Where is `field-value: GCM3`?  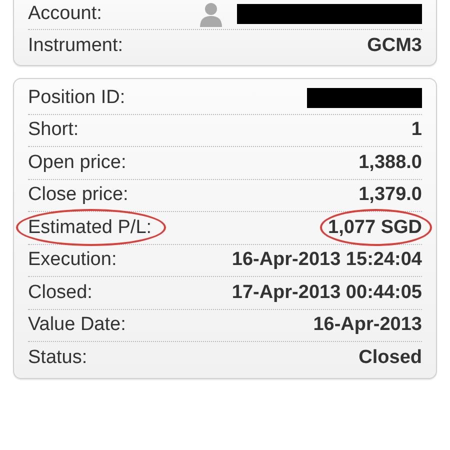 field-value: GCM3 is located at coordinates (394, 45).